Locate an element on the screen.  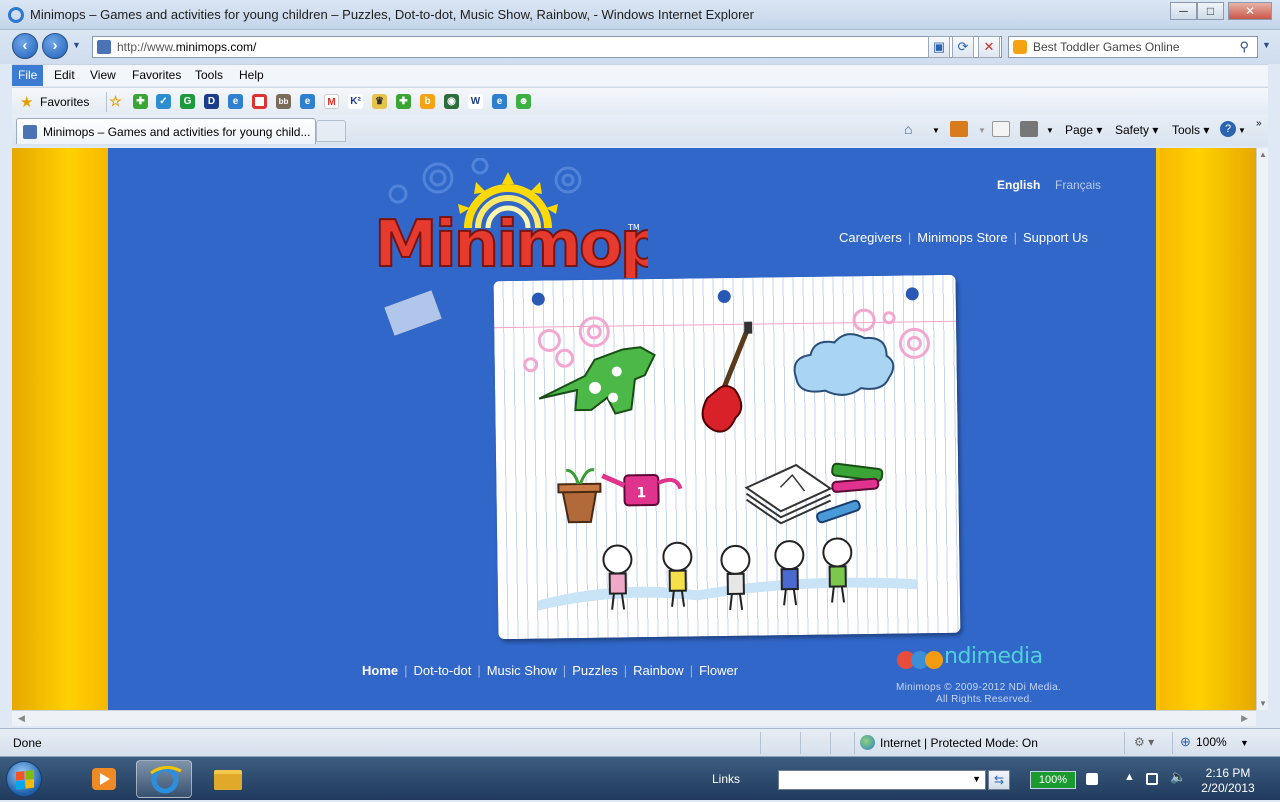
more-commands-chevron-icon: » is located at coordinates (1259, 123).